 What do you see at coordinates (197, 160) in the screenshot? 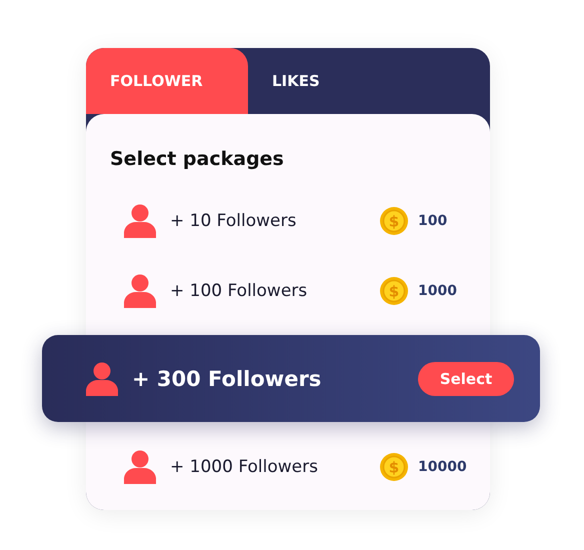
I see `section-title: Select packages` at bounding box center [197, 160].